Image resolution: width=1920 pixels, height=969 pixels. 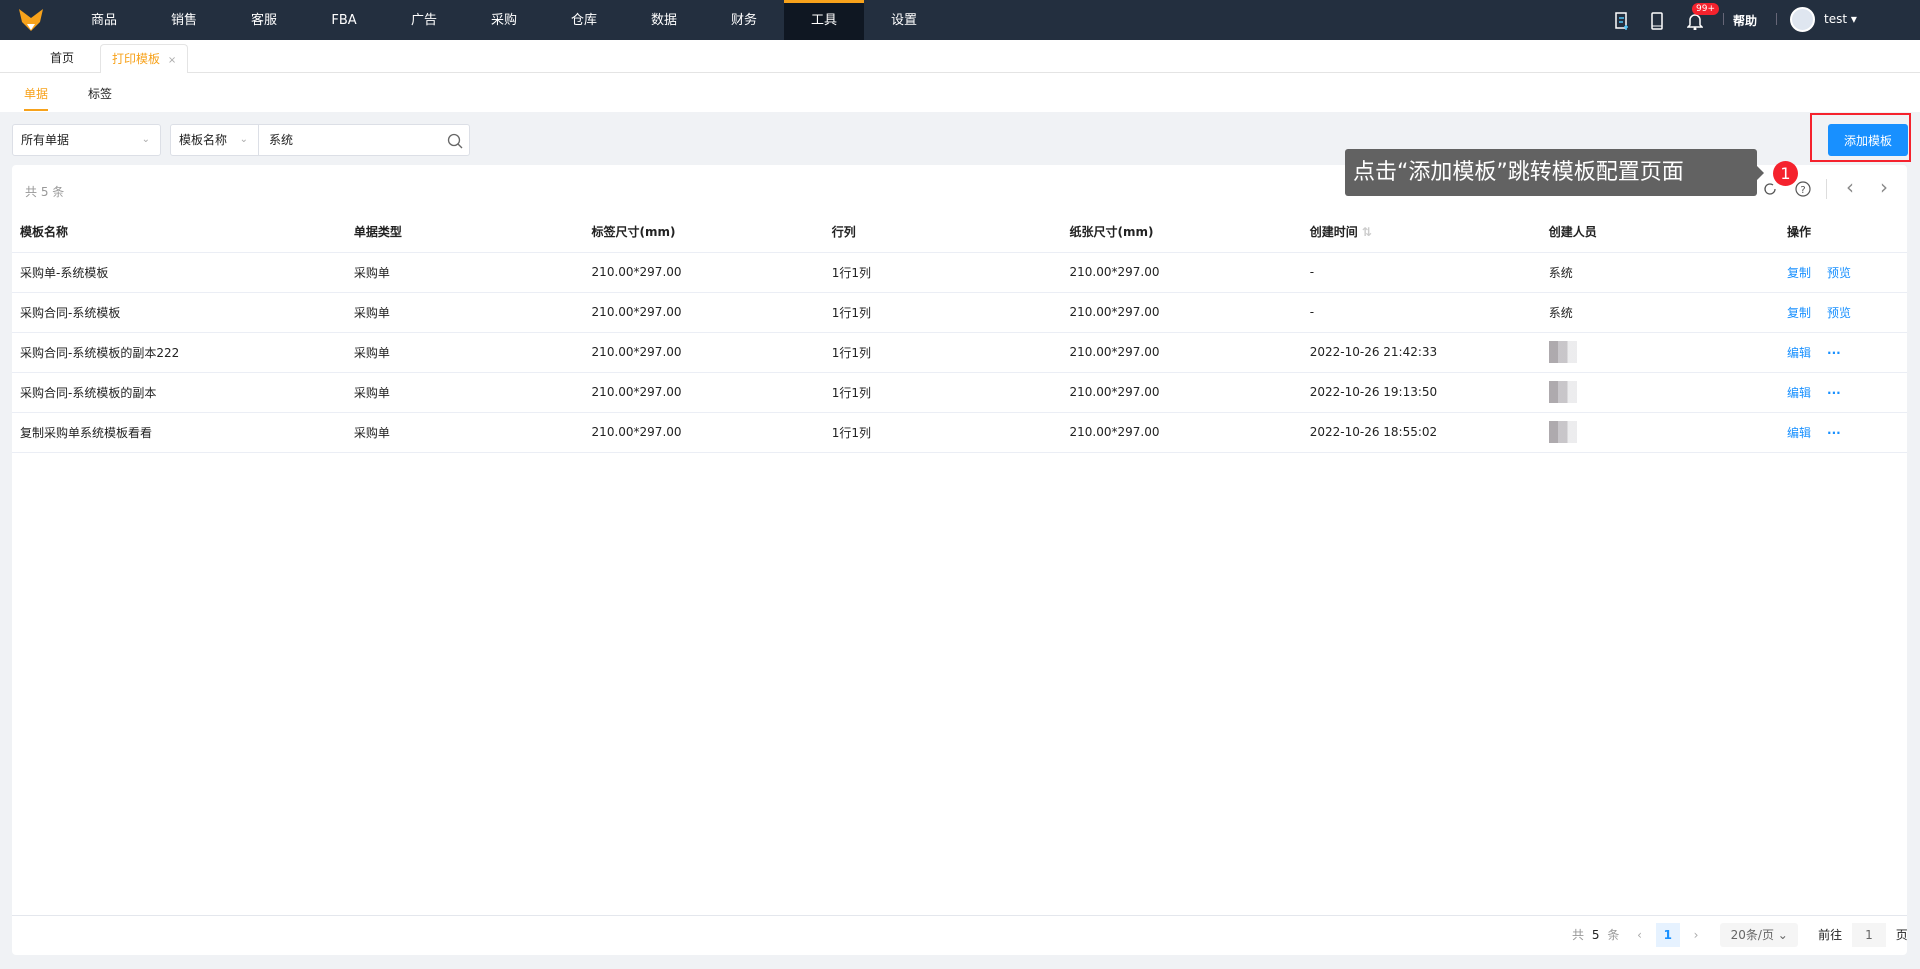 I want to click on refresh-icon, so click(x=1770, y=189).